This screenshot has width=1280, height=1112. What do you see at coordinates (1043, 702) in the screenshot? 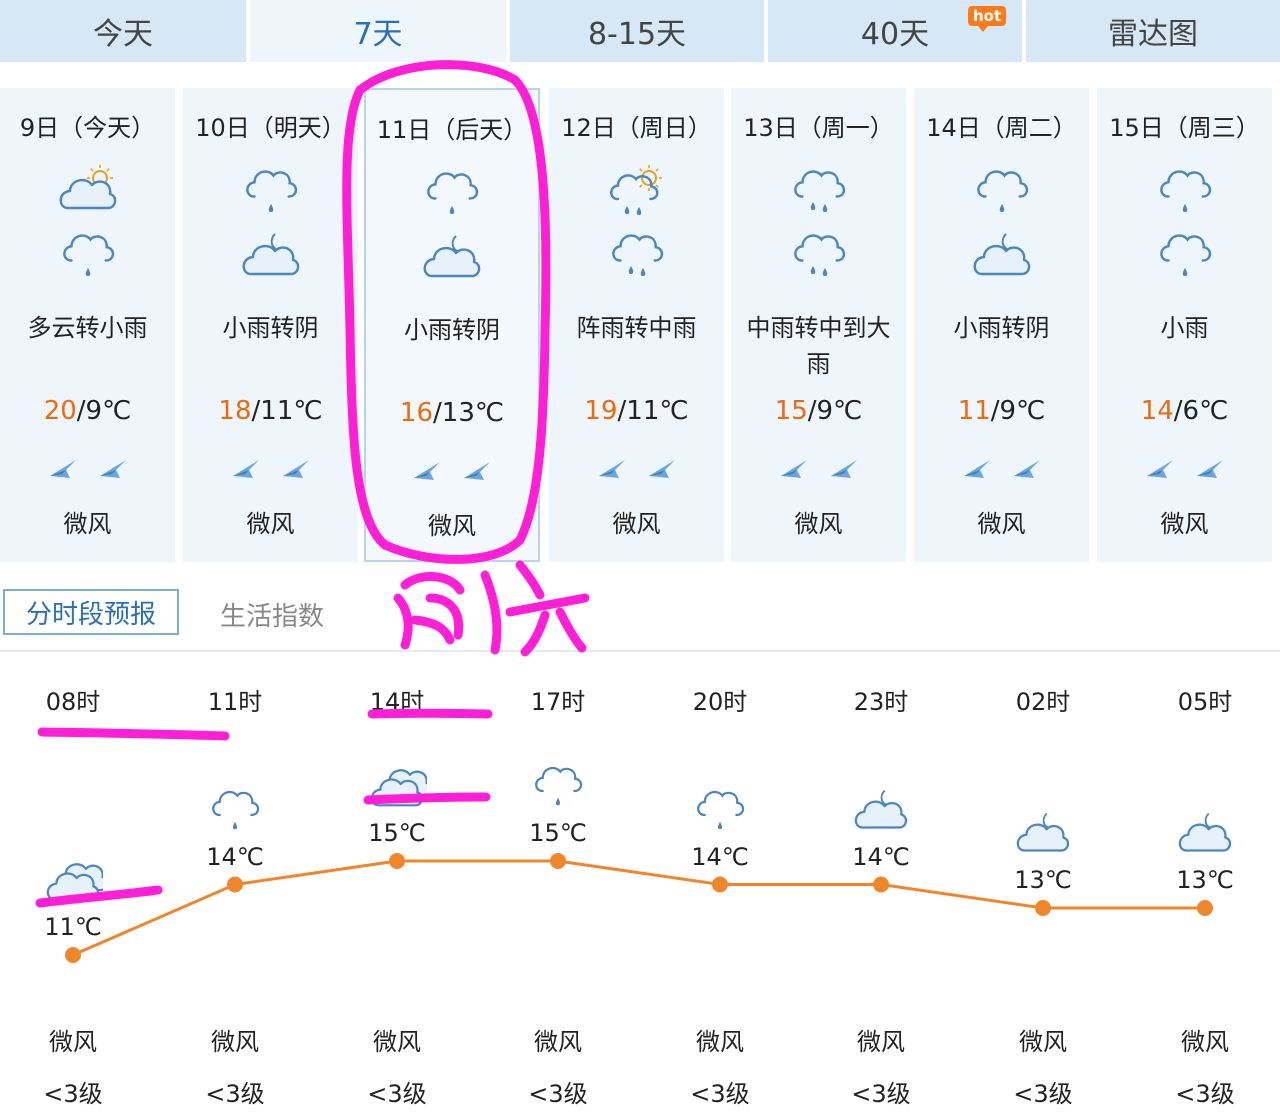
I see `hour-time: 02时` at bounding box center [1043, 702].